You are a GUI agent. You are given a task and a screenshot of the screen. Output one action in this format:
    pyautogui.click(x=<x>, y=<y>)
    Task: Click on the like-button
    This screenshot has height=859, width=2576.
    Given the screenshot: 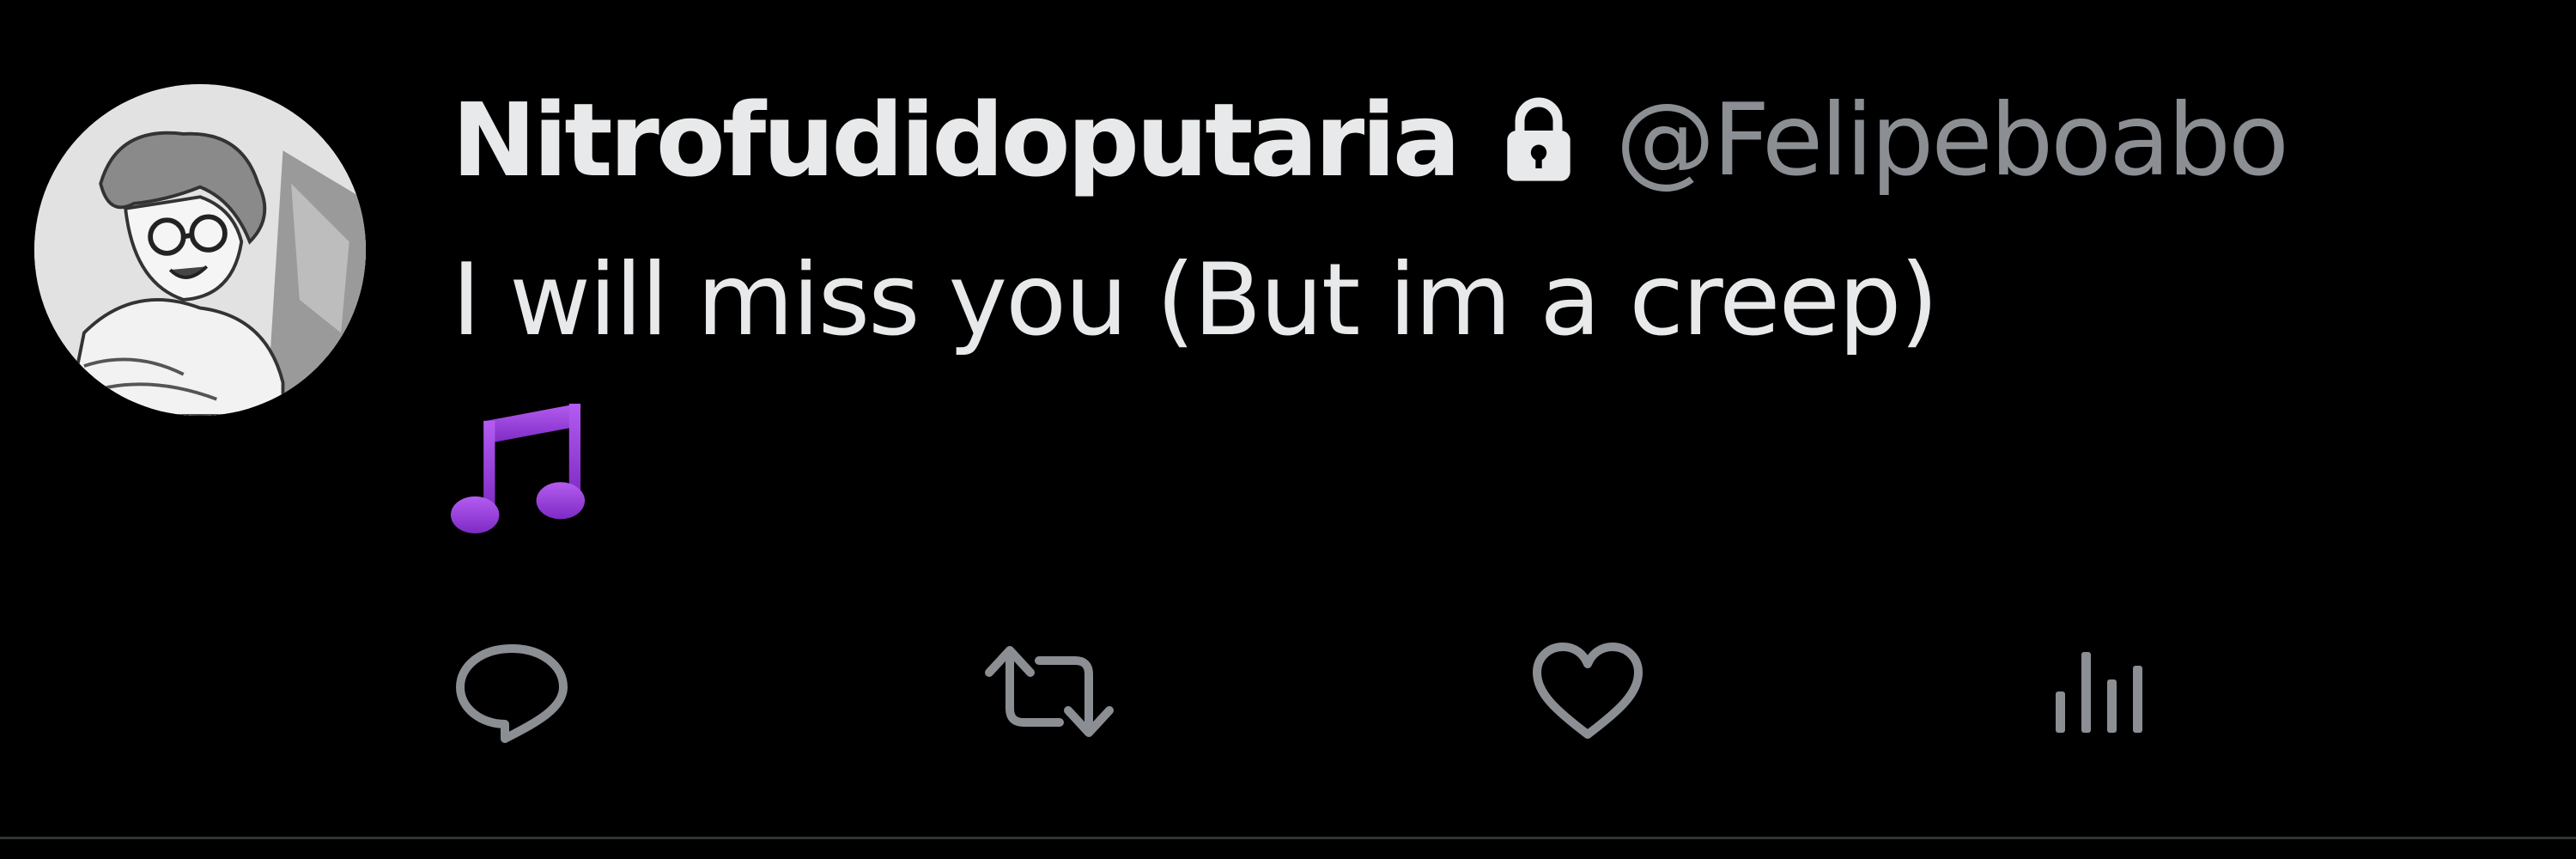 What is the action you would take?
    pyautogui.click(x=1590, y=692)
    